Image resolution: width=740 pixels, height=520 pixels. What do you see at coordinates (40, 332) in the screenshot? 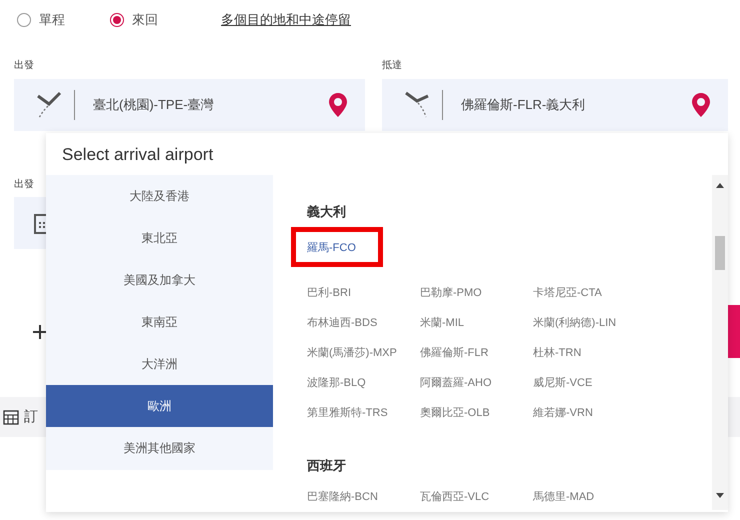
I see `plus-icon` at bounding box center [40, 332].